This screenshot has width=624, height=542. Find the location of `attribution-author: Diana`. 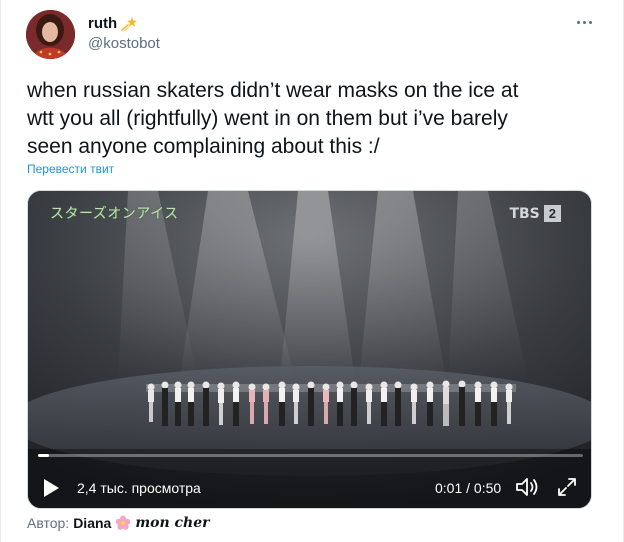

attribution-author: Diana is located at coordinates (92, 523).